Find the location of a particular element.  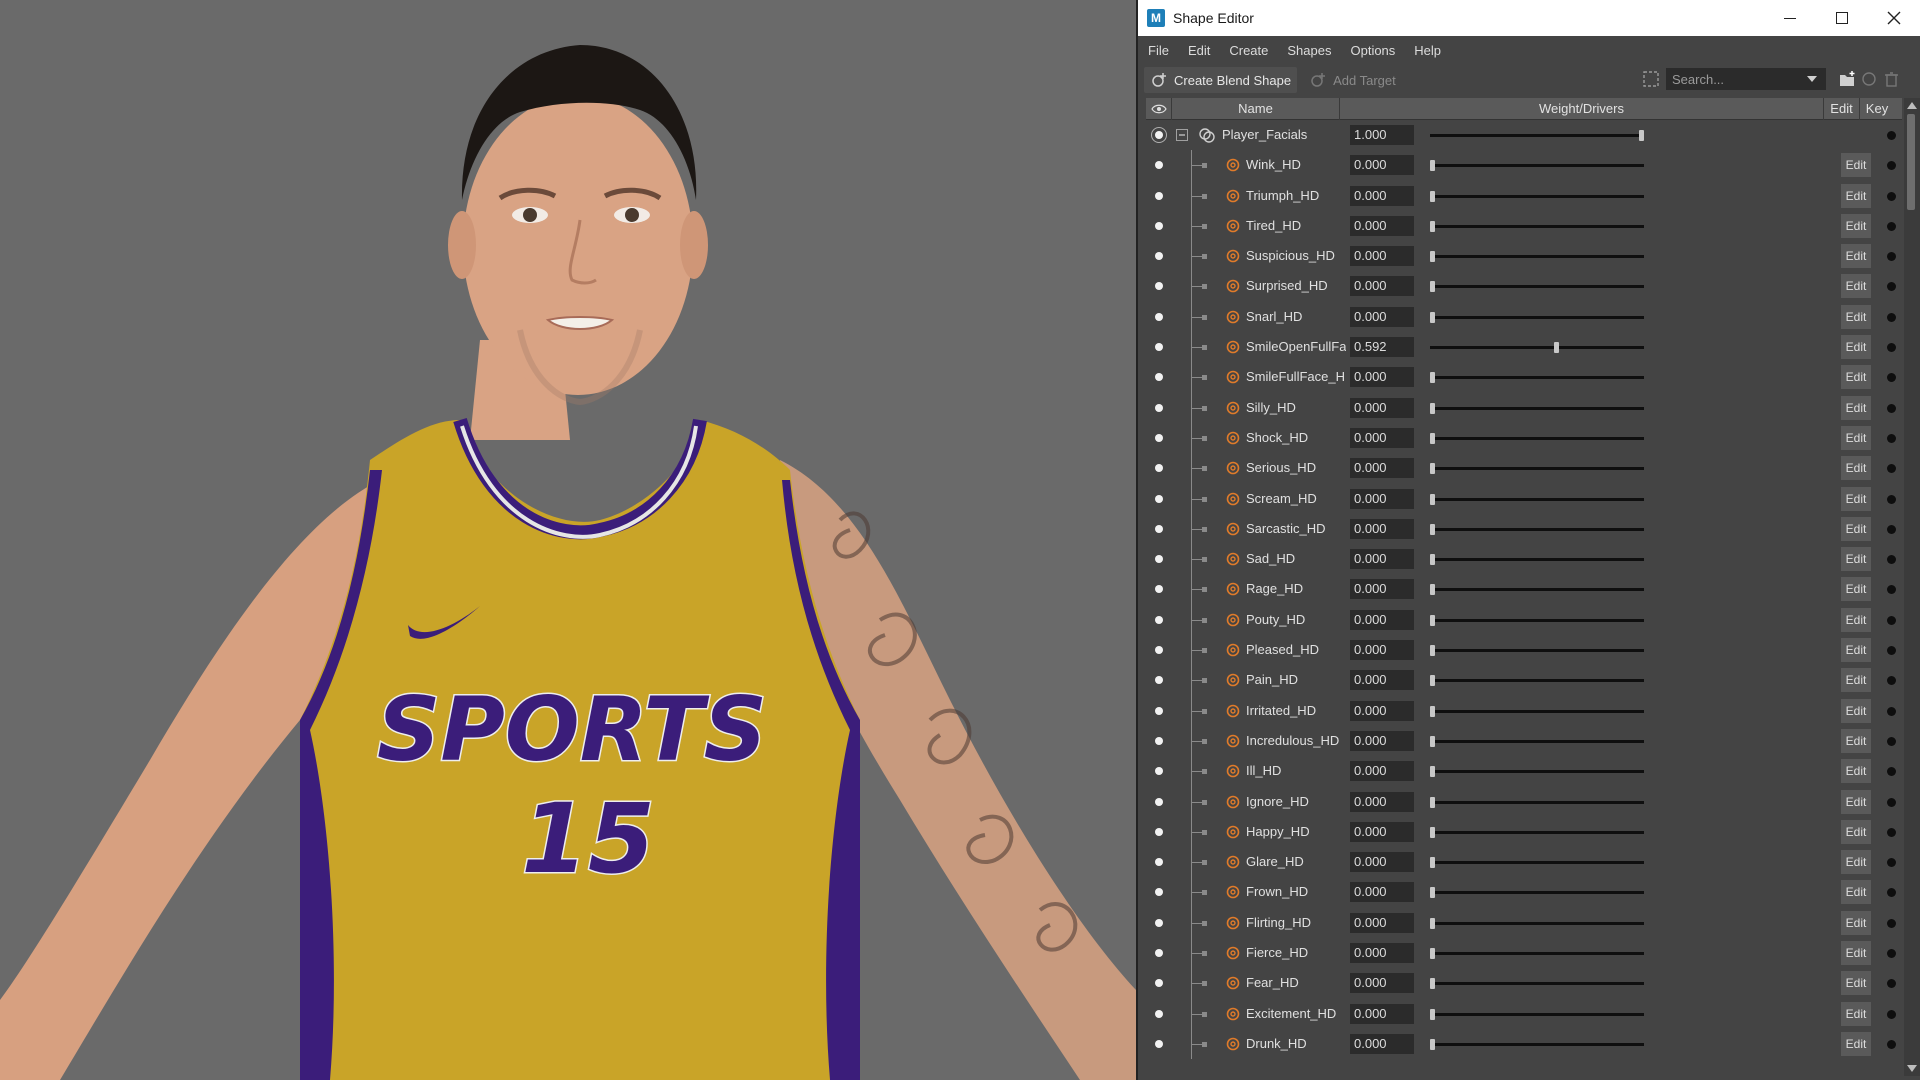

title-bar: M Shape Editor is located at coordinates (1529, 18).